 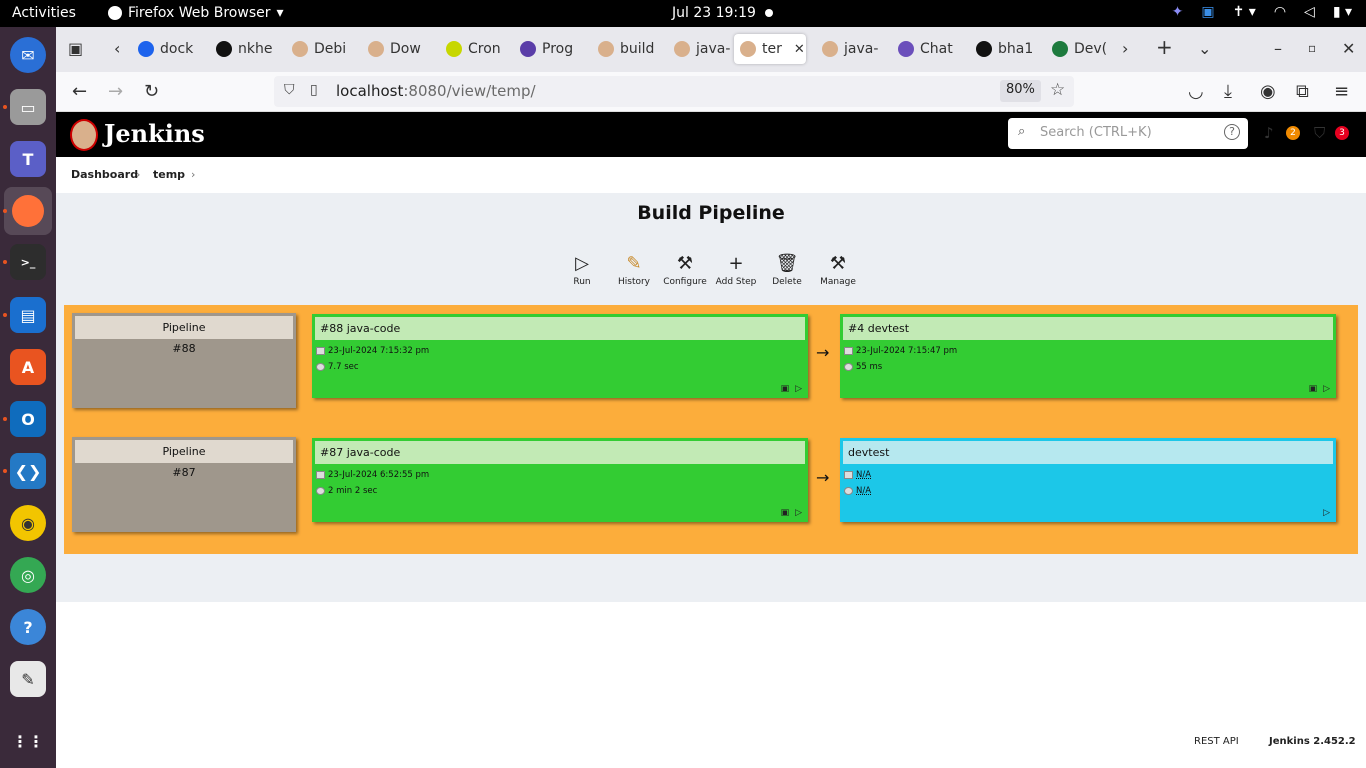 I want to click on jenkins-title: Jenkins, so click(x=154, y=133).